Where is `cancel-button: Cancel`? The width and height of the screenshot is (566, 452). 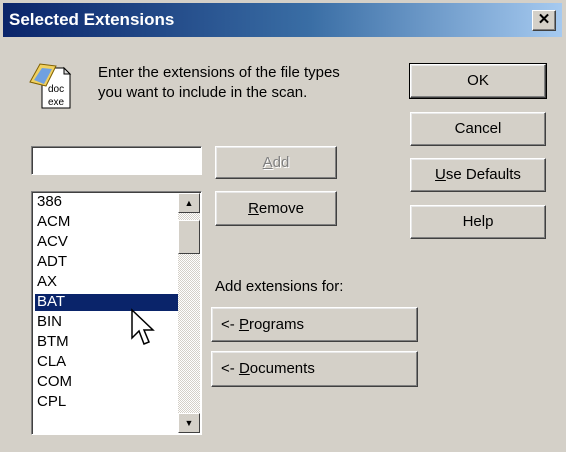 cancel-button: Cancel is located at coordinates (478, 129).